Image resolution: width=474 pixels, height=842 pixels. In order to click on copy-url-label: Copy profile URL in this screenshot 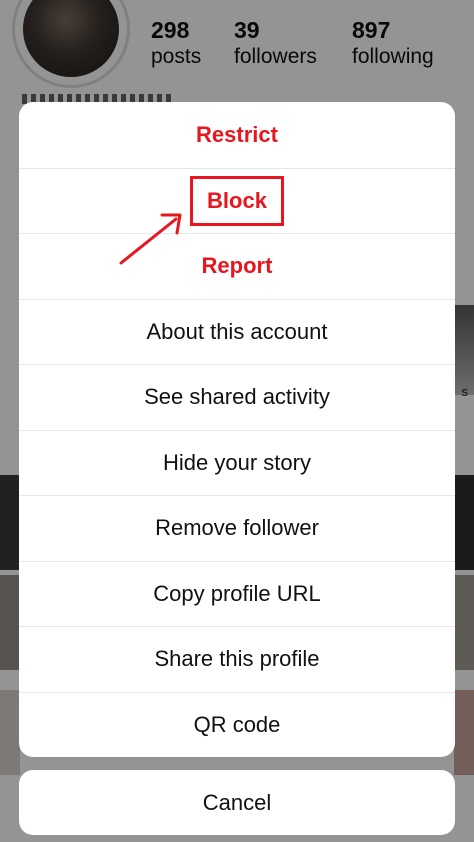, I will do `click(237, 593)`.